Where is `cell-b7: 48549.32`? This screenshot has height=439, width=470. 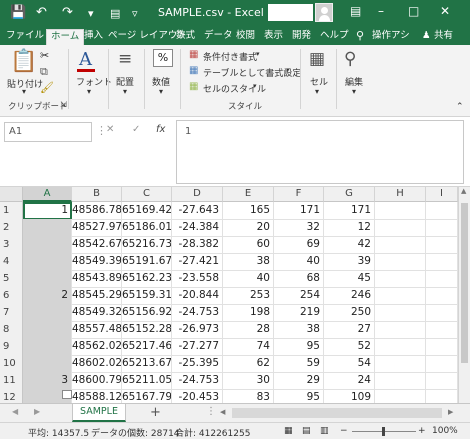
cell-b7: 48549.32 is located at coordinates (97, 313).